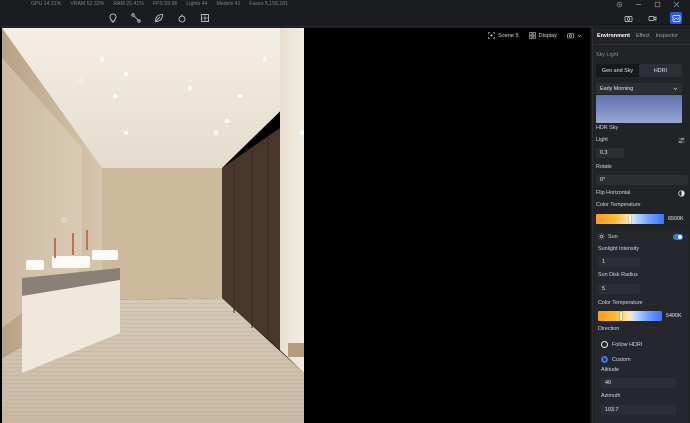 The height and width of the screenshot is (423, 690). What do you see at coordinates (613, 193) in the screenshot?
I see `flip-horizontal-label: Flip Horizontal` at bounding box center [613, 193].